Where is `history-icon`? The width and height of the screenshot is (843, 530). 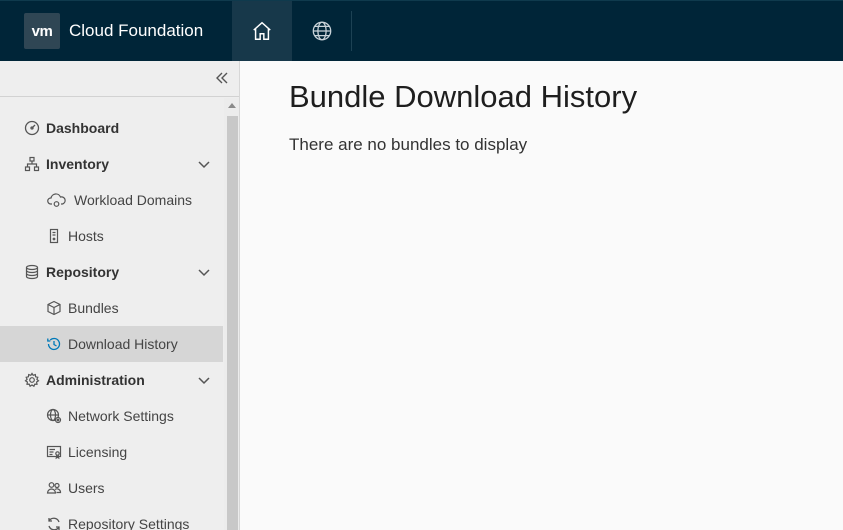 history-icon is located at coordinates (54, 344).